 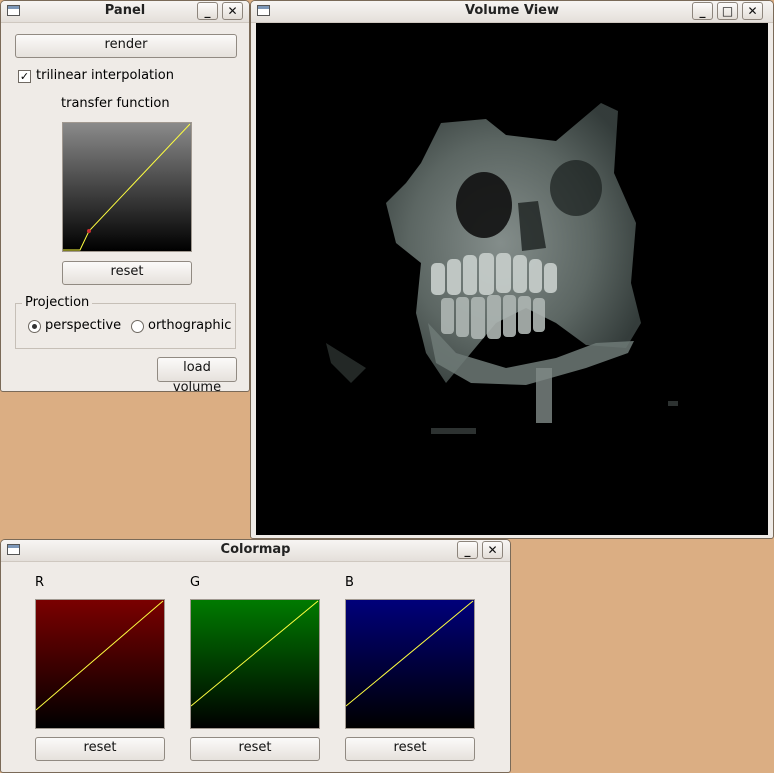 I want to click on panel-titlebar: Panel _ ✕, so click(x=125, y=12).